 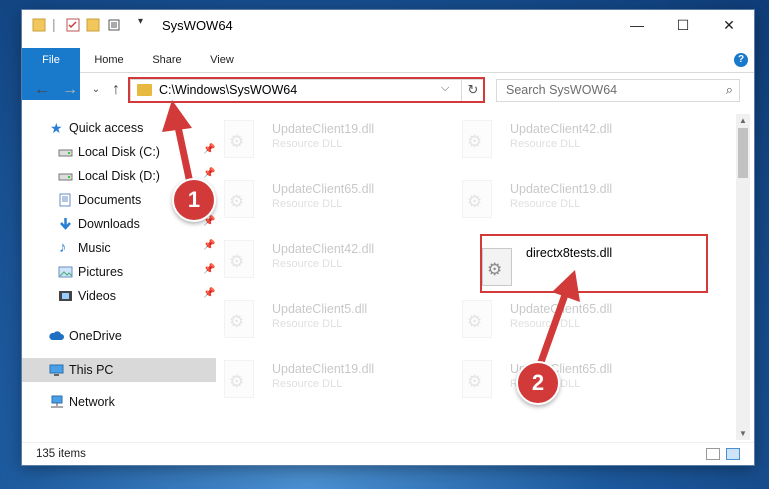 What do you see at coordinates (194, 200) in the screenshot?
I see `step-1-badge: 1` at bounding box center [194, 200].